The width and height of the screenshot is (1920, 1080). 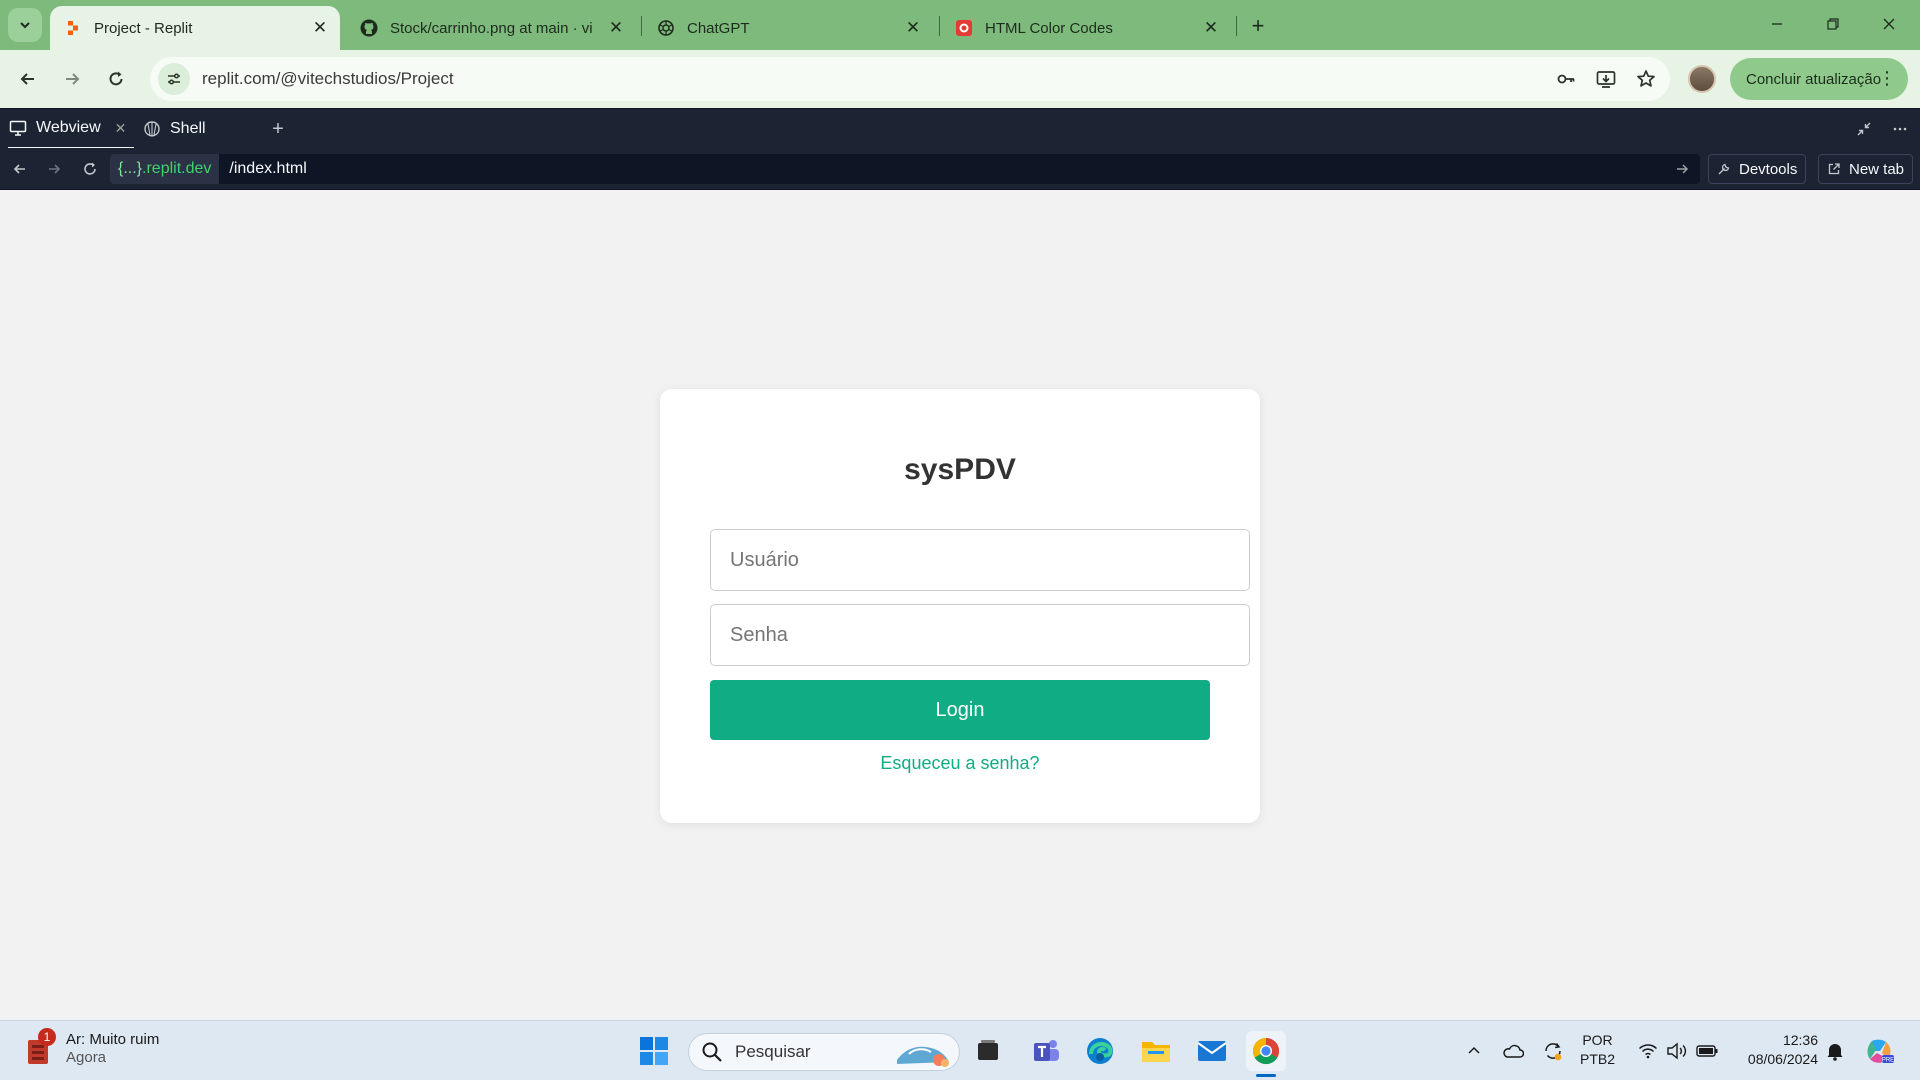 I want to click on browser-tab-replit: Project - Replit ✕, so click(x=195, y=28).